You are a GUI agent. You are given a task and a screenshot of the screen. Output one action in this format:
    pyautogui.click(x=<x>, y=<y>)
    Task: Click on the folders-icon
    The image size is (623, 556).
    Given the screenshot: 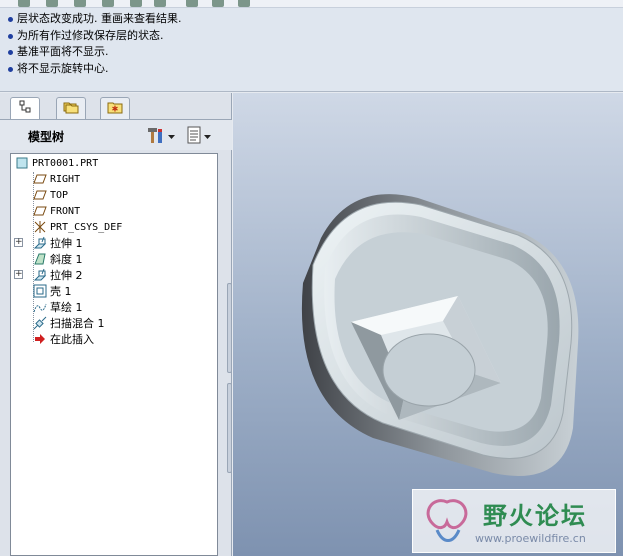 What is the action you would take?
    pyautogui.click(x=71, y=108)
    